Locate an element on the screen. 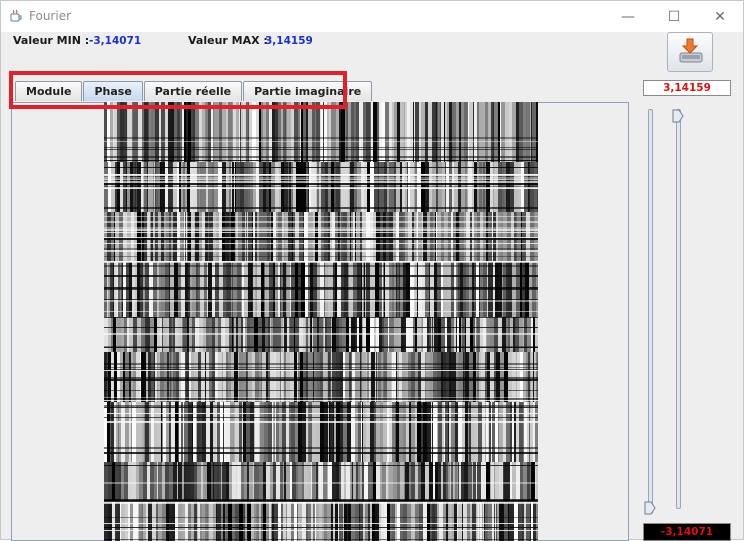  tabs-highlight-box is located at coordinates (178, 90).